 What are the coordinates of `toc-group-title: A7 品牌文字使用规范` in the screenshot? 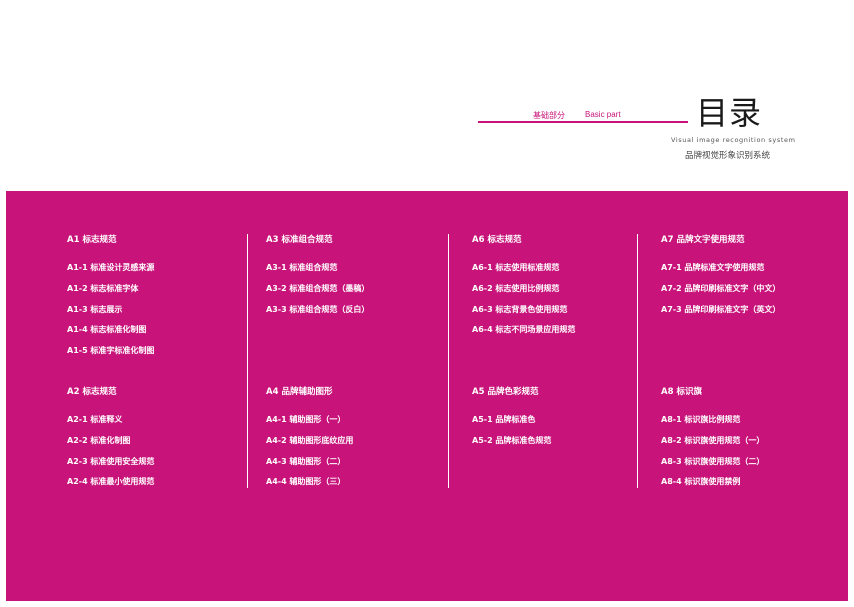 It's located at (703, 240).